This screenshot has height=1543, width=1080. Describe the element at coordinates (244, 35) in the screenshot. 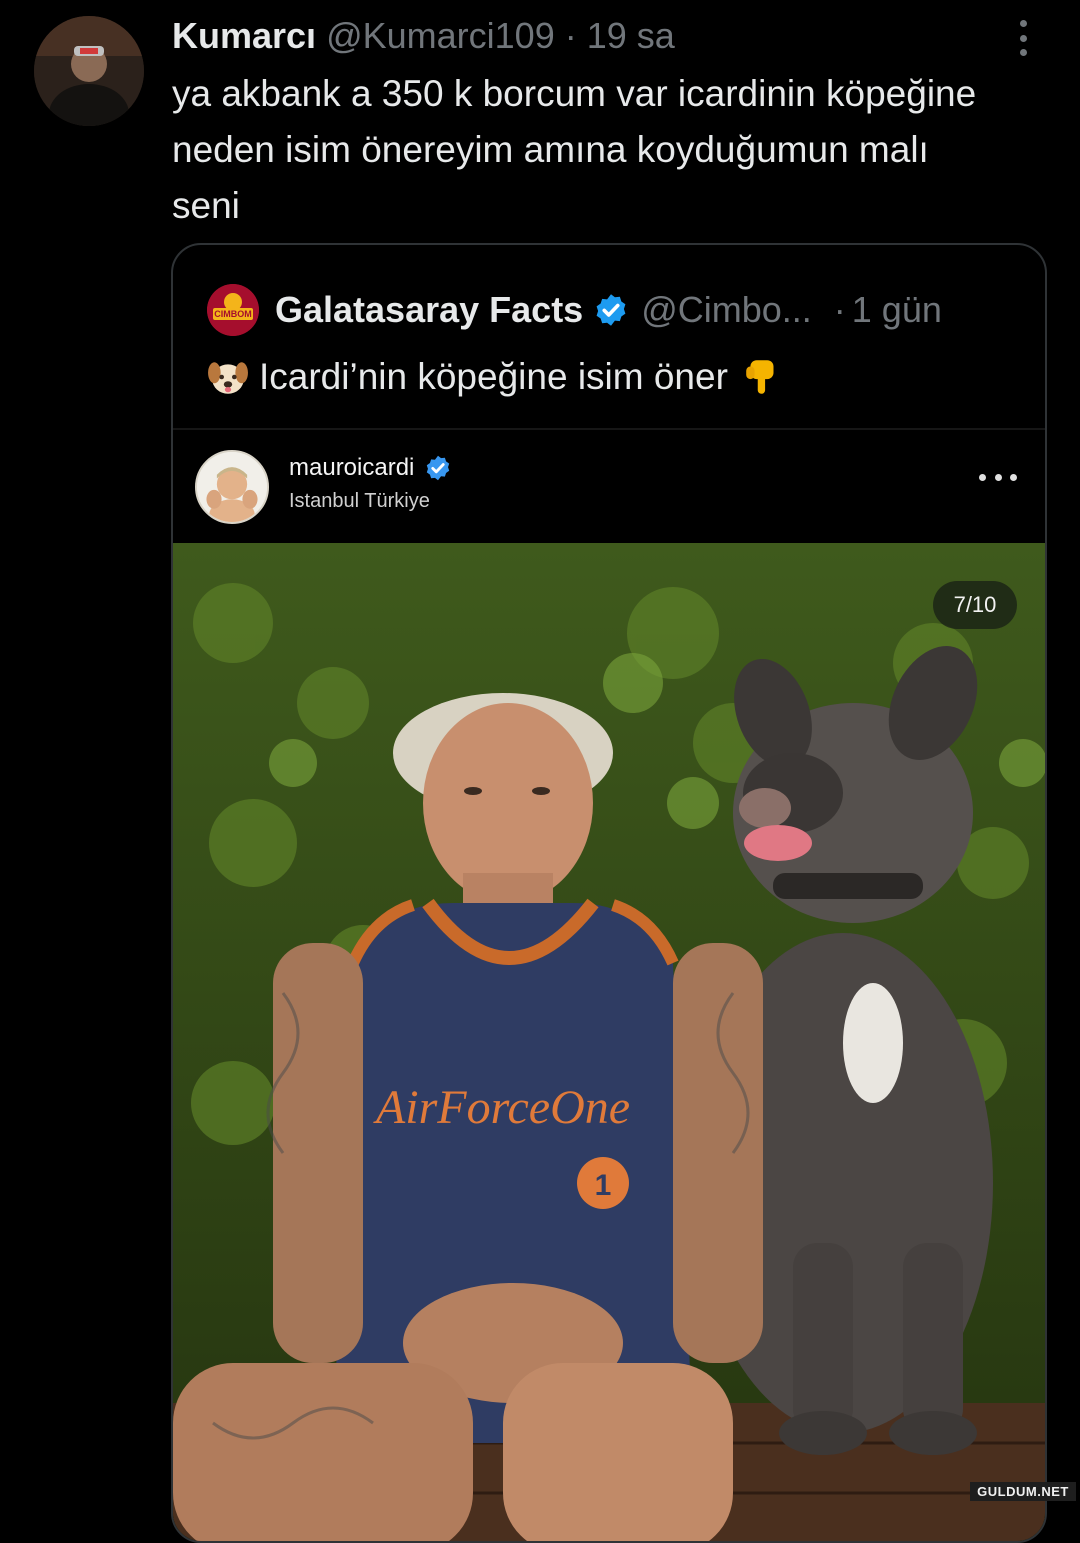

I see `author-name: Kumarcı` at that location.